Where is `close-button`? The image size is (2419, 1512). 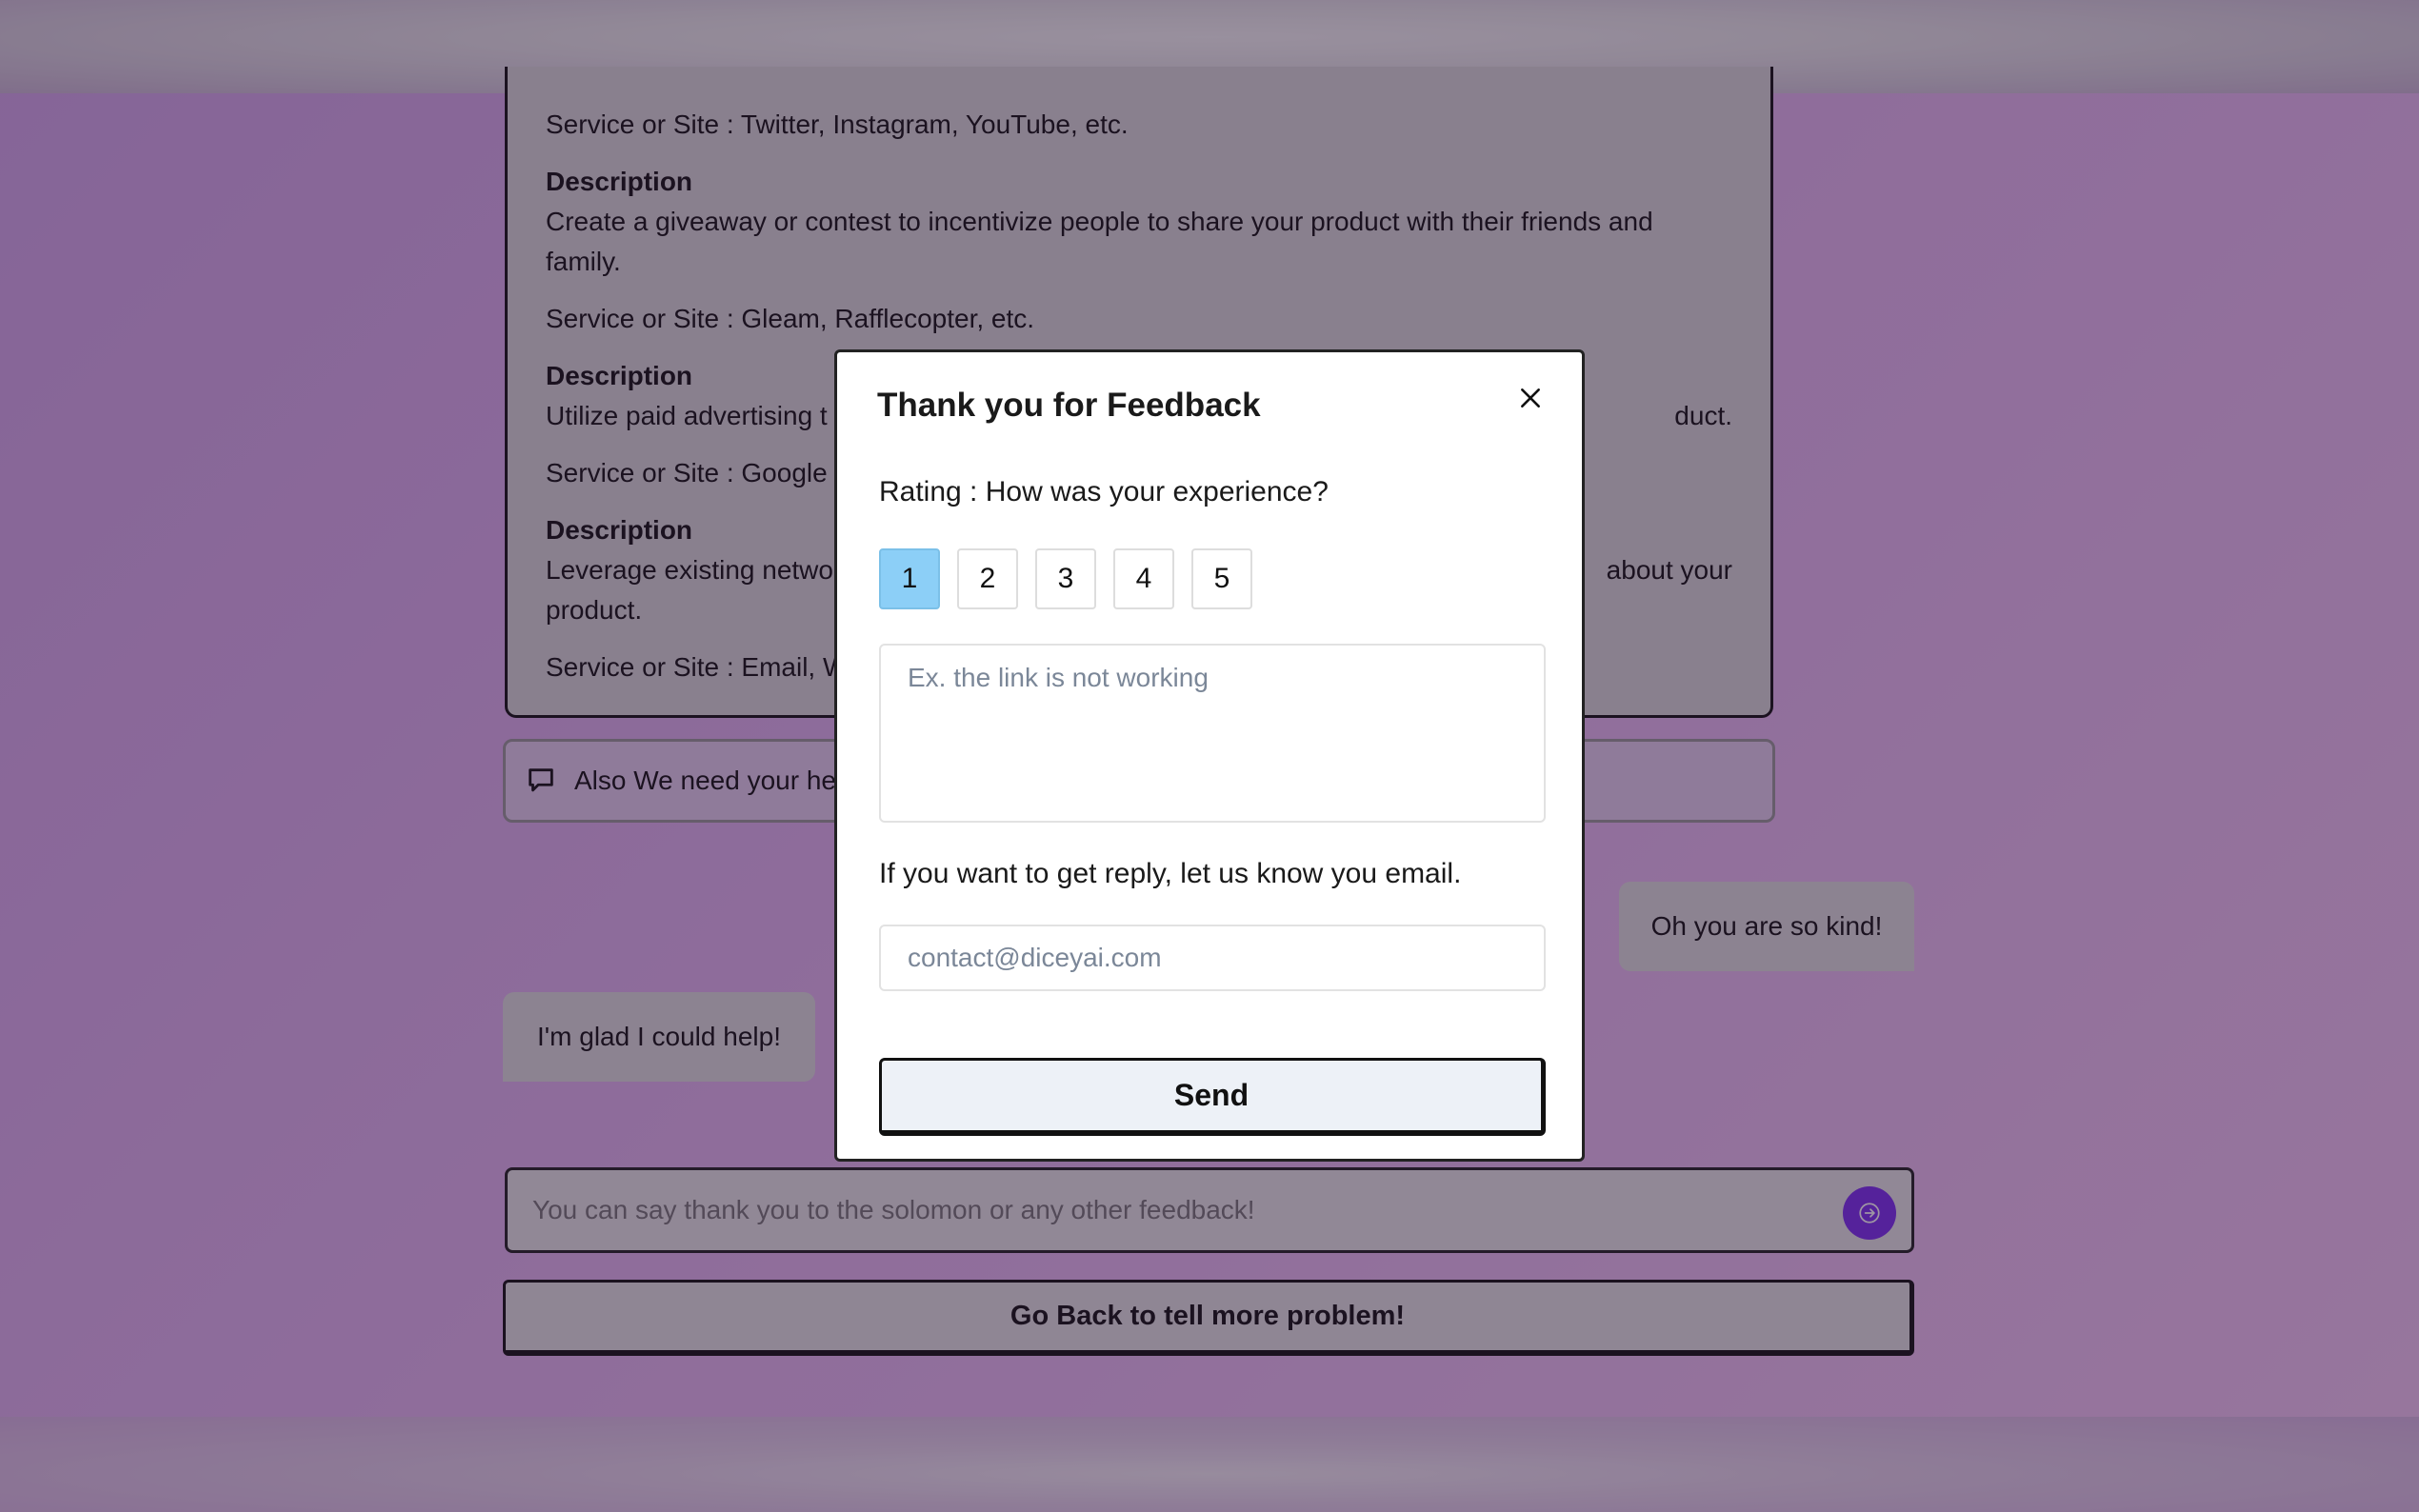
close-button is located at coordinates (1530, 398).